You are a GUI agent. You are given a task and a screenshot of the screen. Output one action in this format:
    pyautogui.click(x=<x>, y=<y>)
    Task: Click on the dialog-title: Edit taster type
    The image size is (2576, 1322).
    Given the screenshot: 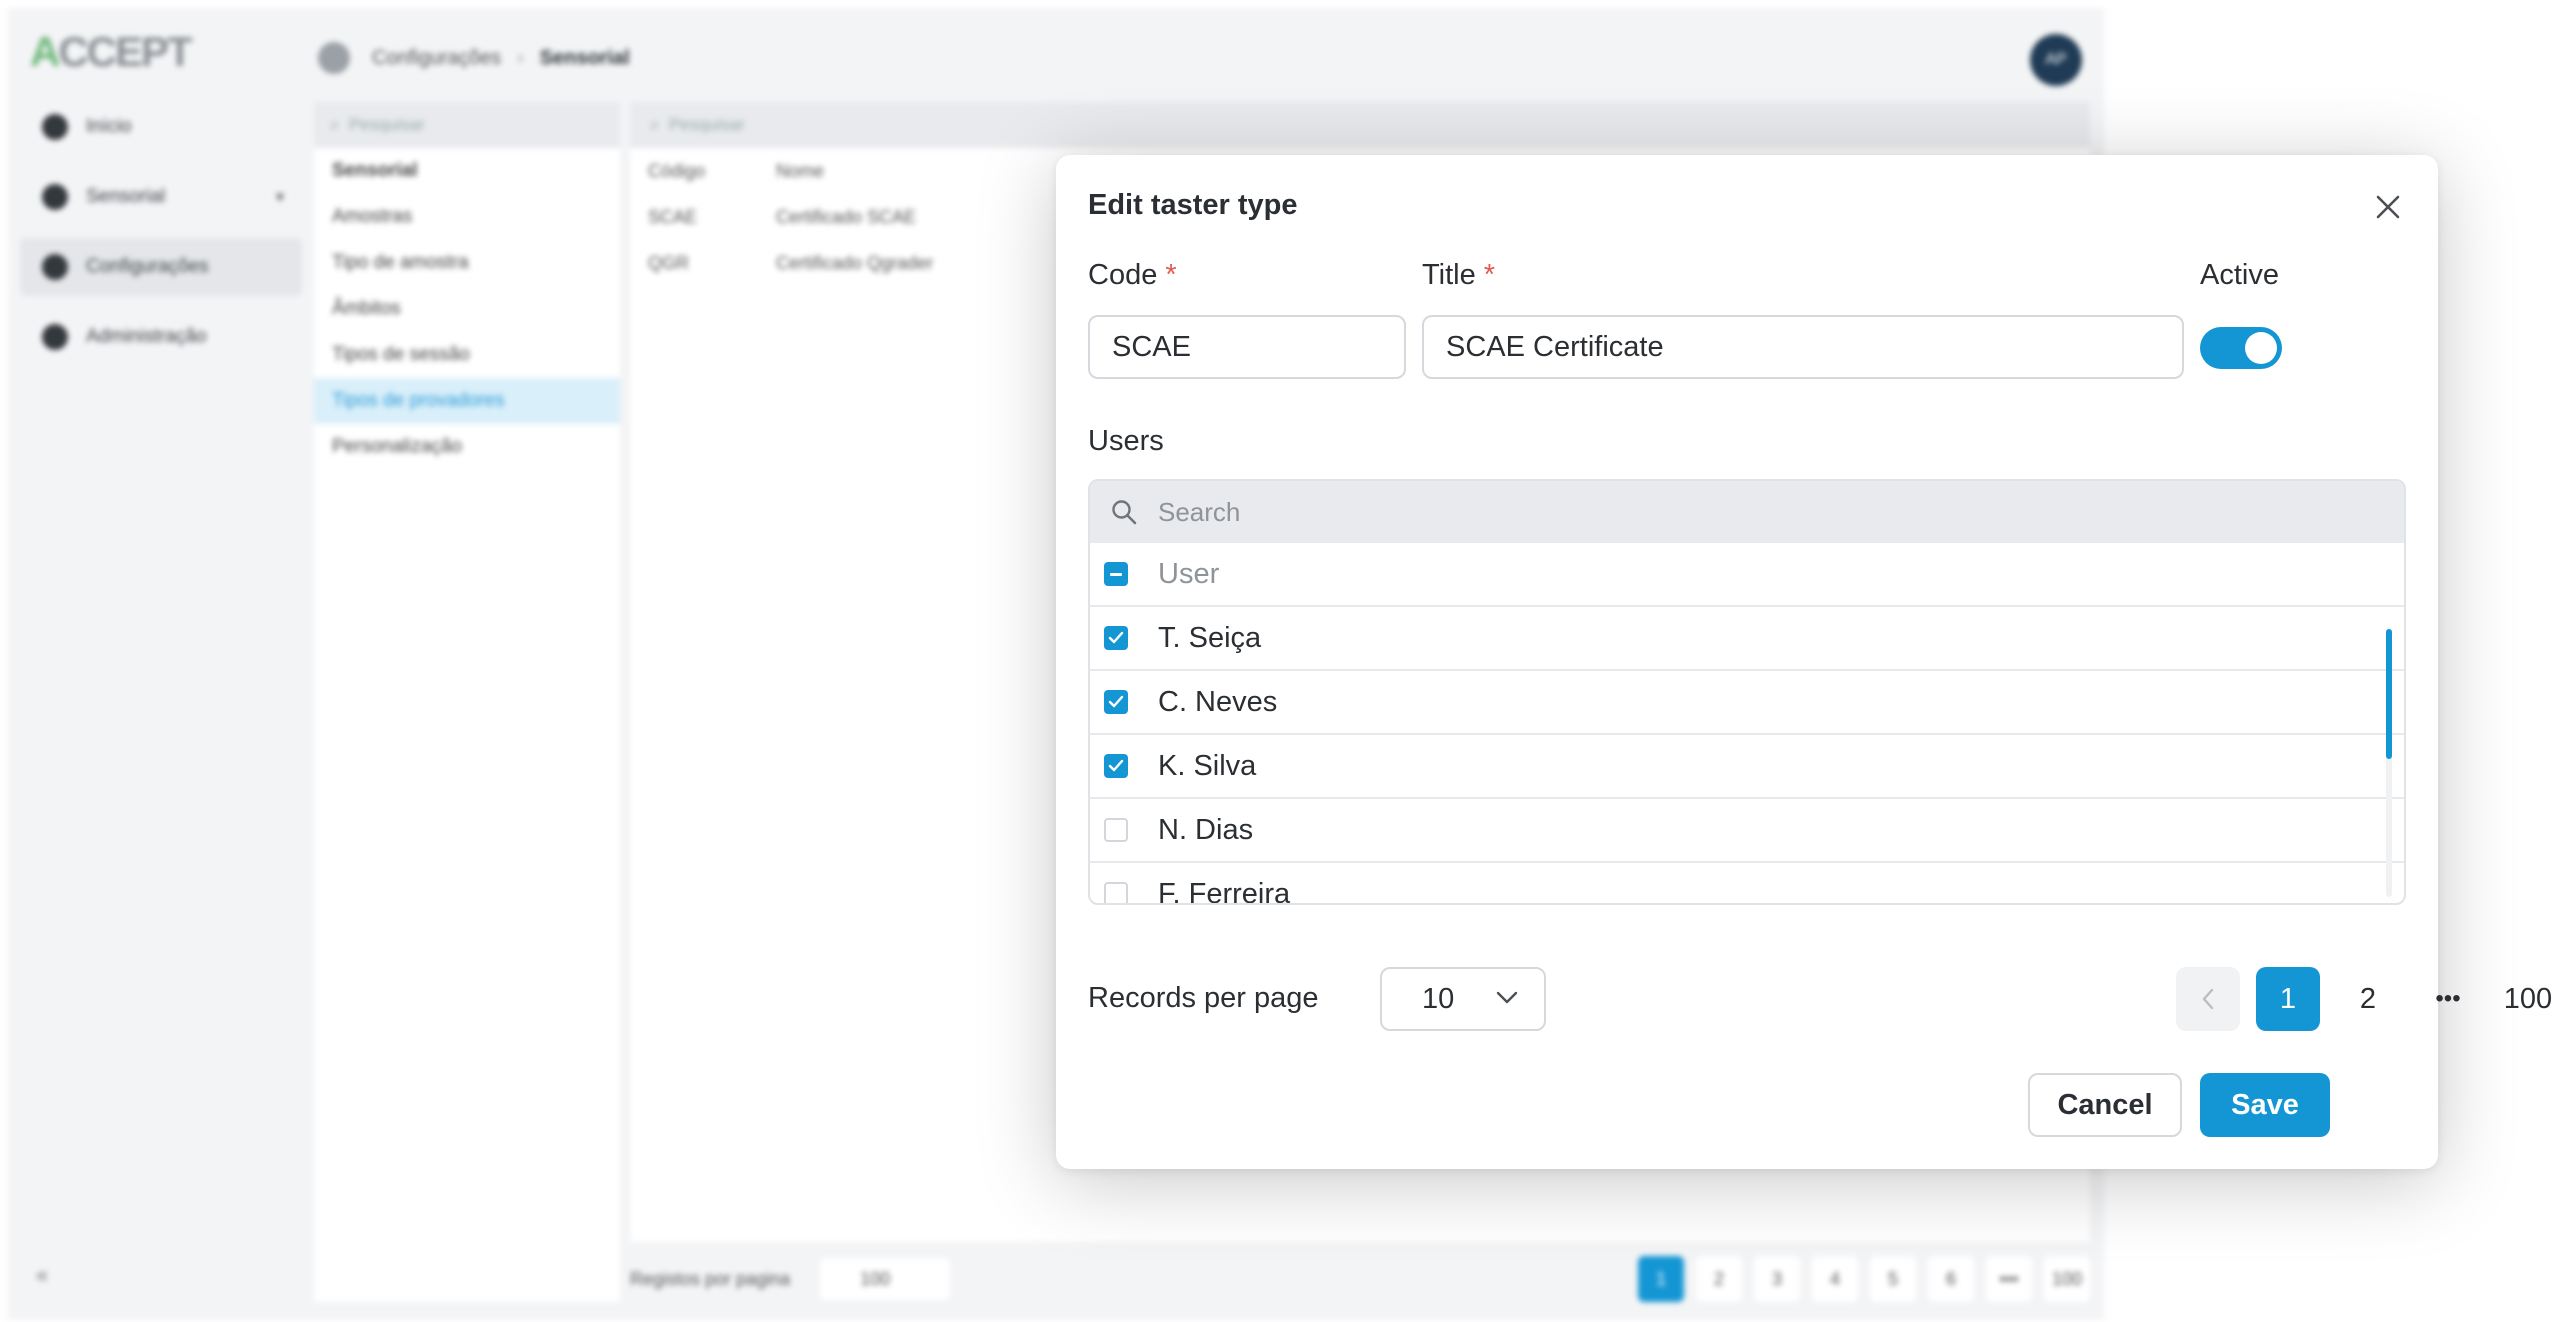 What is the action you would take?
    pyautogui.click(x=1193, y=205)
    